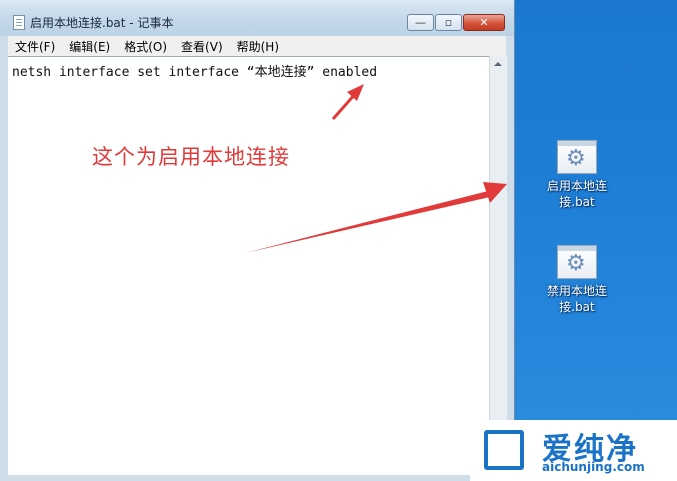 The width and height of the screenshot is (677, 481). I want to click on brand-logo-icon, so click(504, 450).